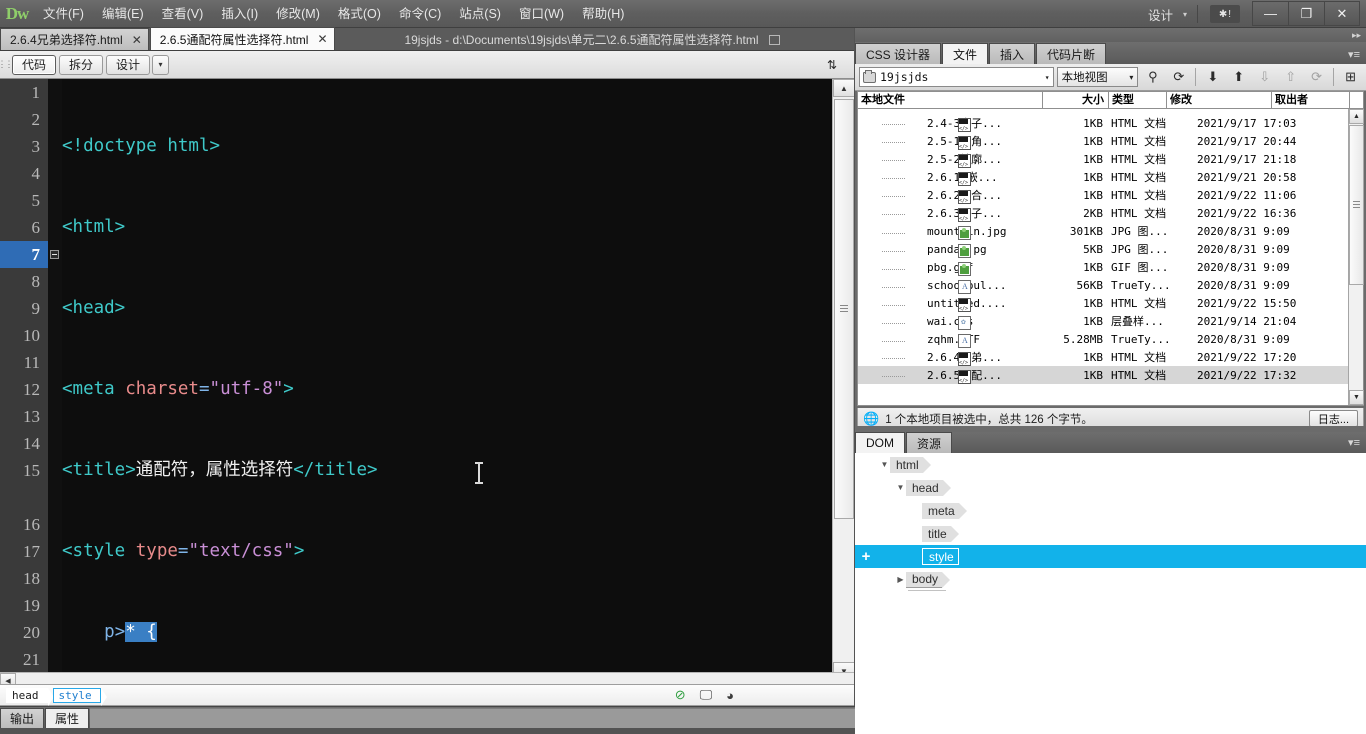 This screenshot has height=734, width=1366. Describe the element at coordinates (1356, 397) in the screenshot. I see `scroll-down-icon: ▼` at that location.